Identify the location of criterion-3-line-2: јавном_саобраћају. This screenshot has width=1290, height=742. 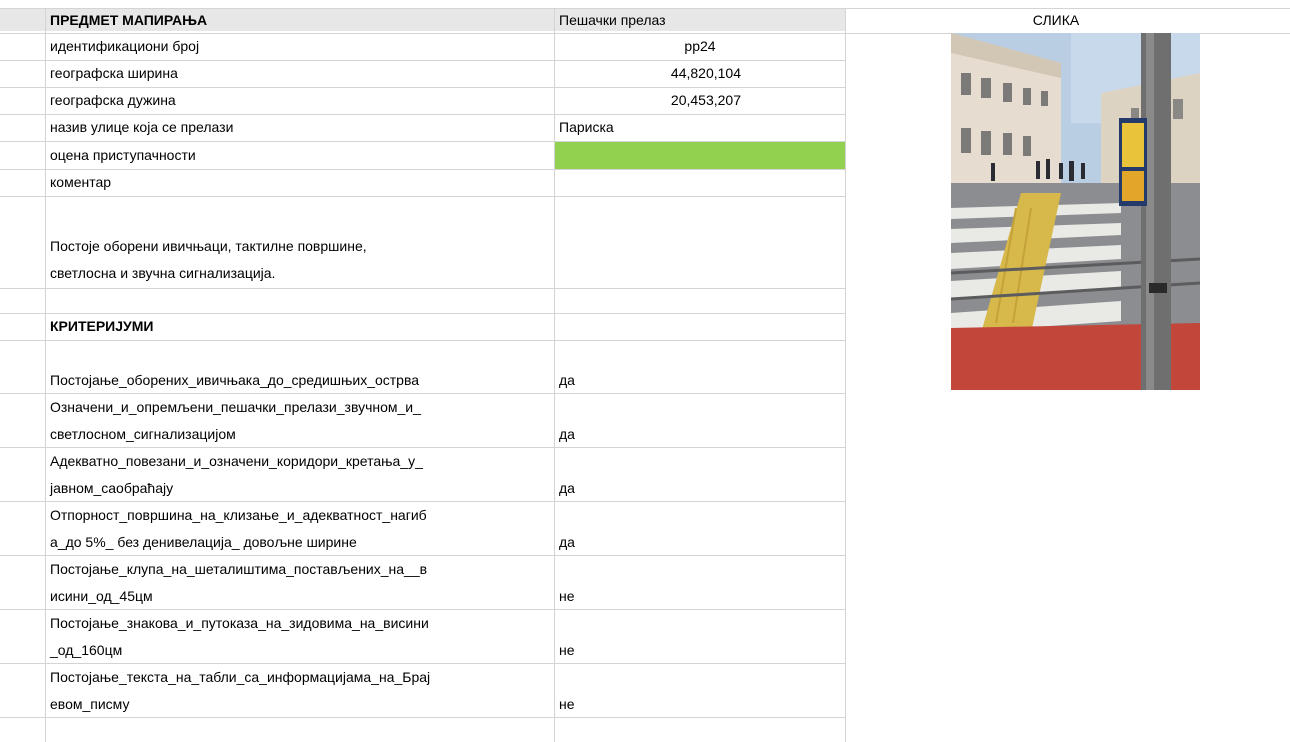
(112, 488).